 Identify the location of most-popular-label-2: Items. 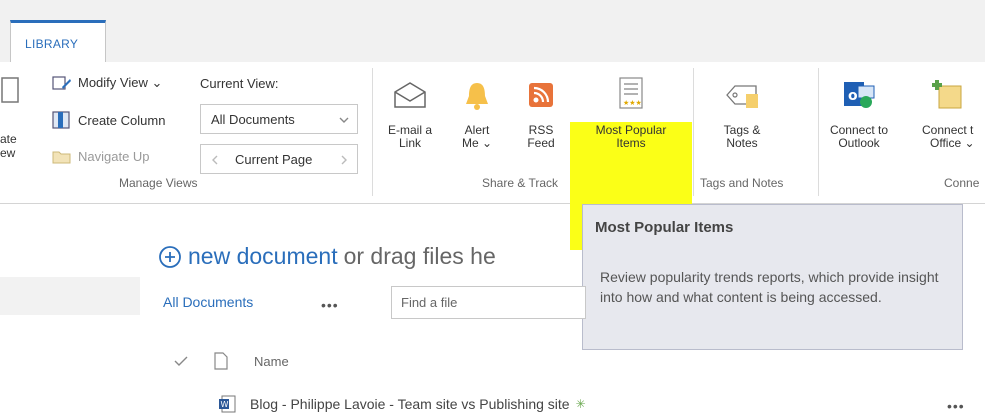
(631, 143).